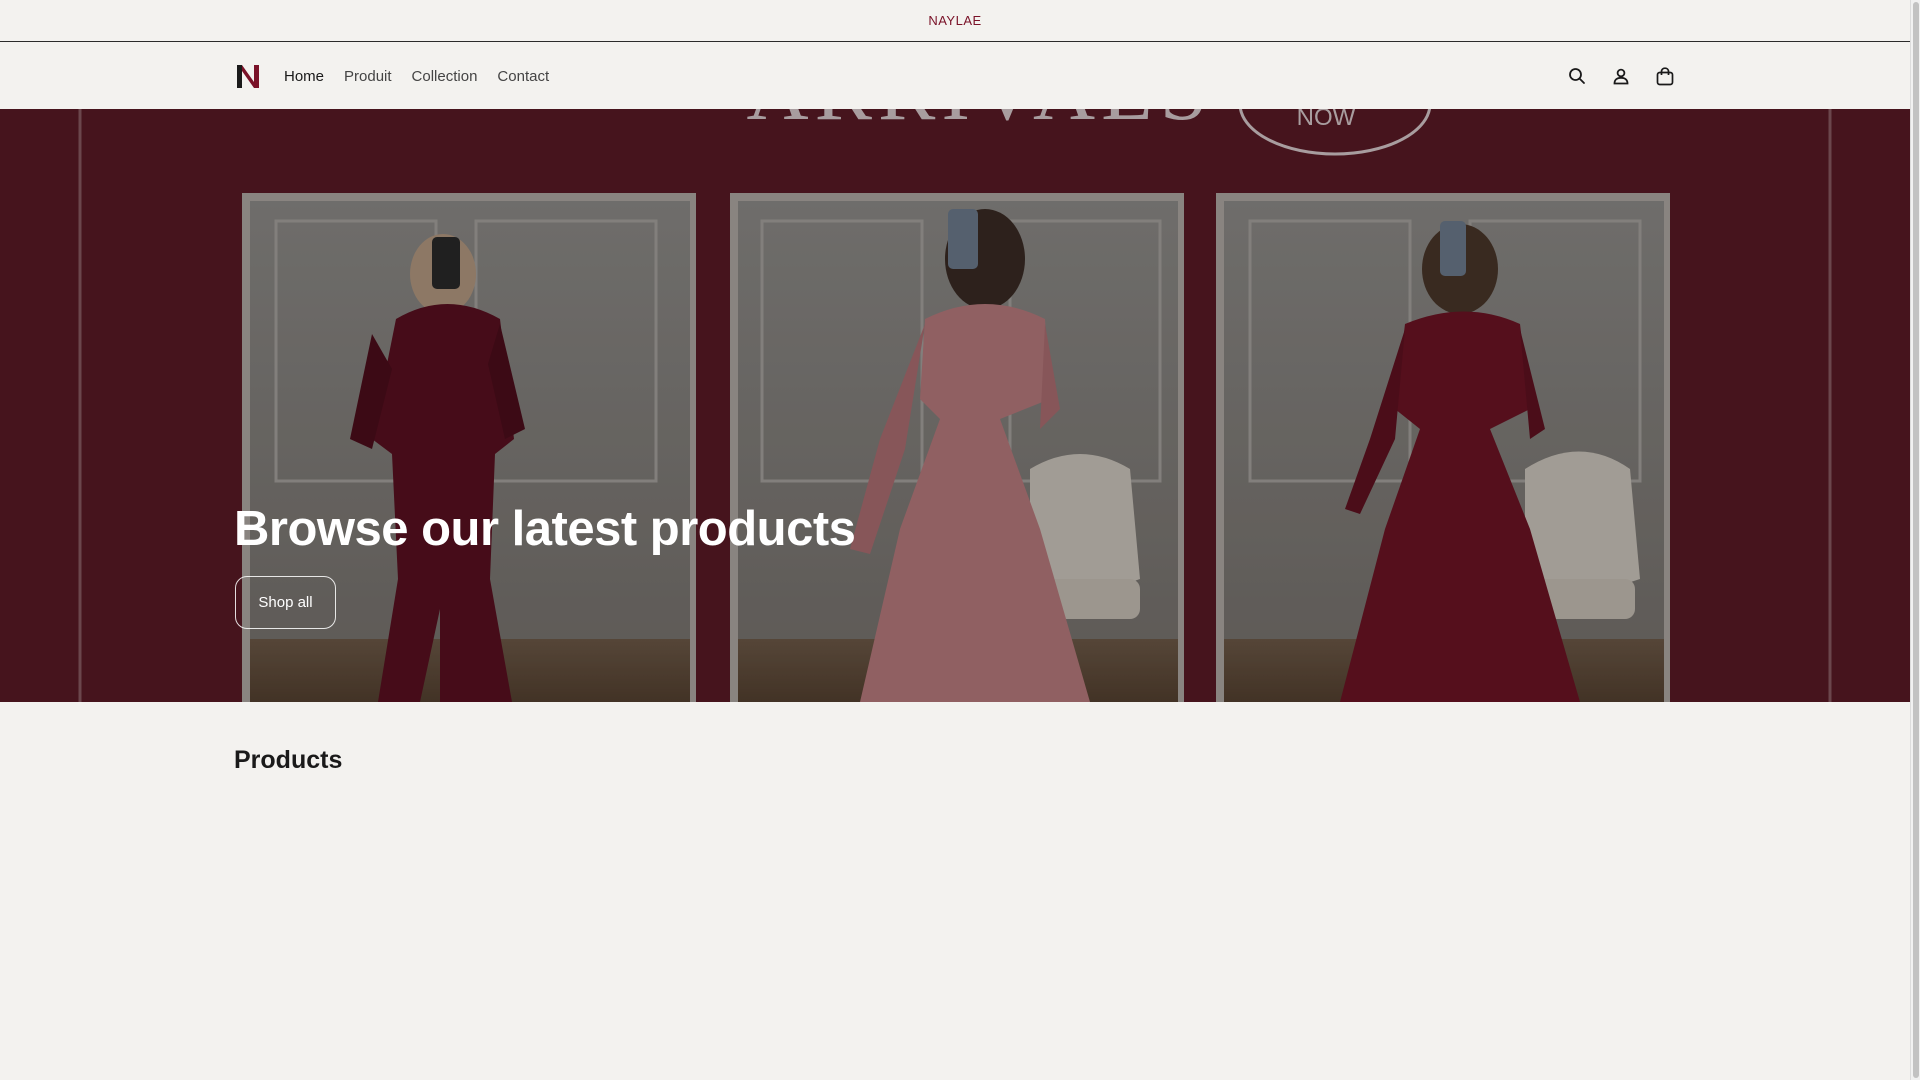  Describe the element at coordinates (445, 76) in the screenshot. I see `nav-collection: Collection` at that location.